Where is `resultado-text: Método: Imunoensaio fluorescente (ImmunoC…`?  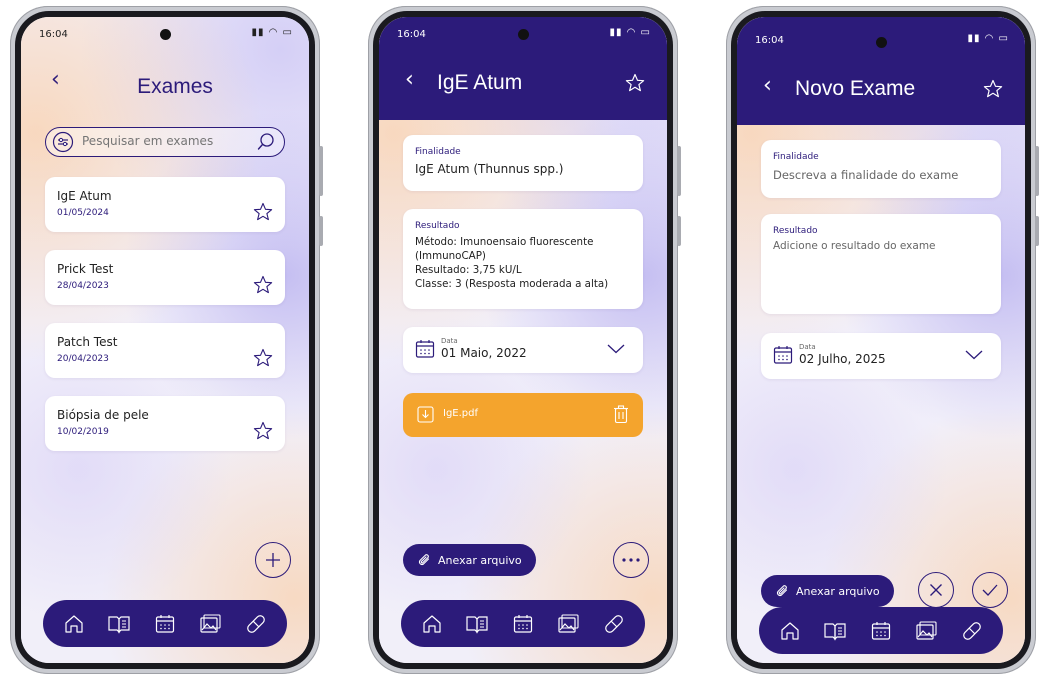
resultado-text: Método: Imunoensaio fluorescente (ImmunoC… is located at coordinates (511, 263).